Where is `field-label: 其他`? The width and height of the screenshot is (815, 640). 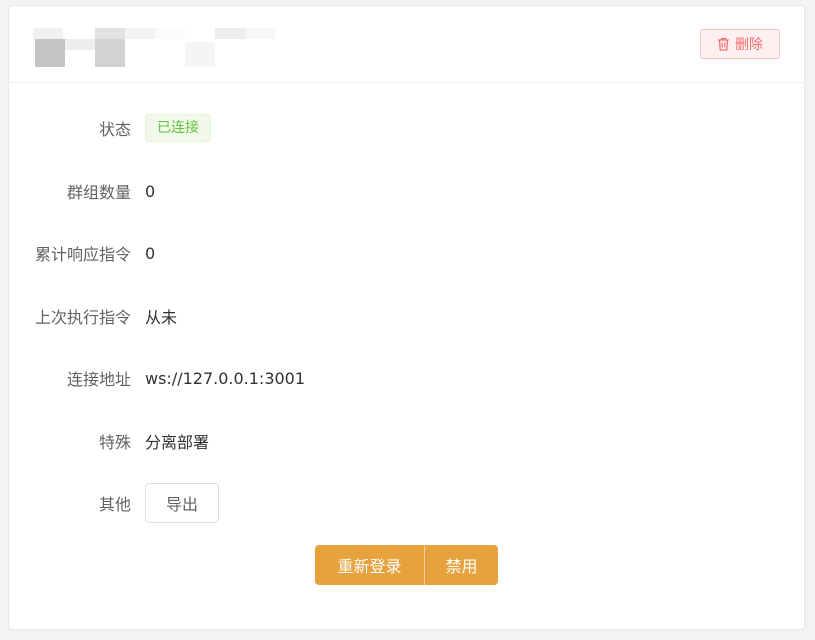
field-label: 其他 is located at coordinates (114, 504).